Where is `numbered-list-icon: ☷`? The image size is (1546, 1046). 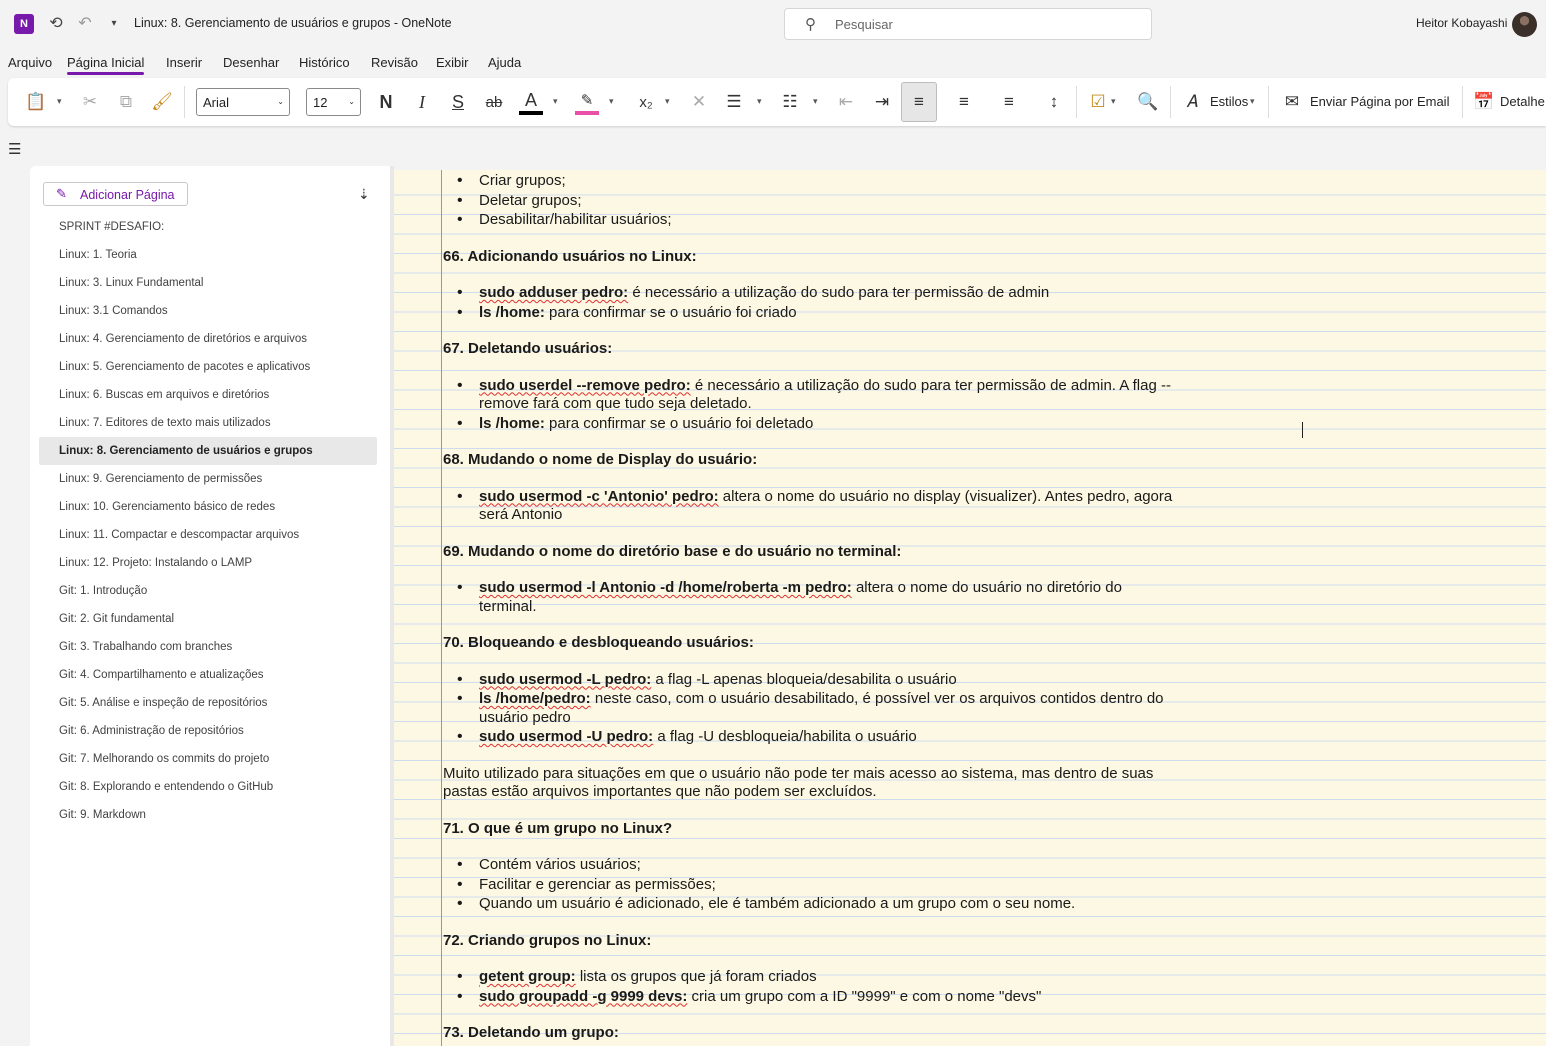 numbered-list-icon: ☷ is located at coordinates (790, 102).